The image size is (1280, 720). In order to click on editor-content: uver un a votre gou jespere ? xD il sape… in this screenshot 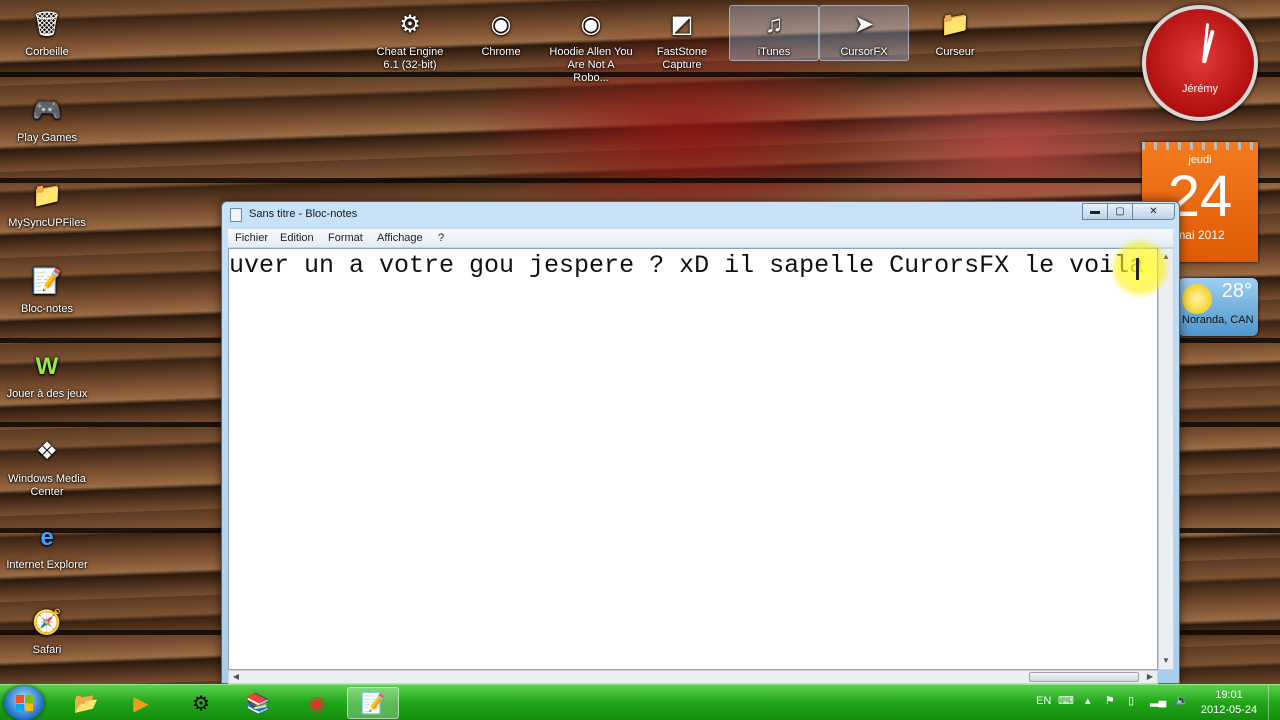, I will do `click(687, 265)`.